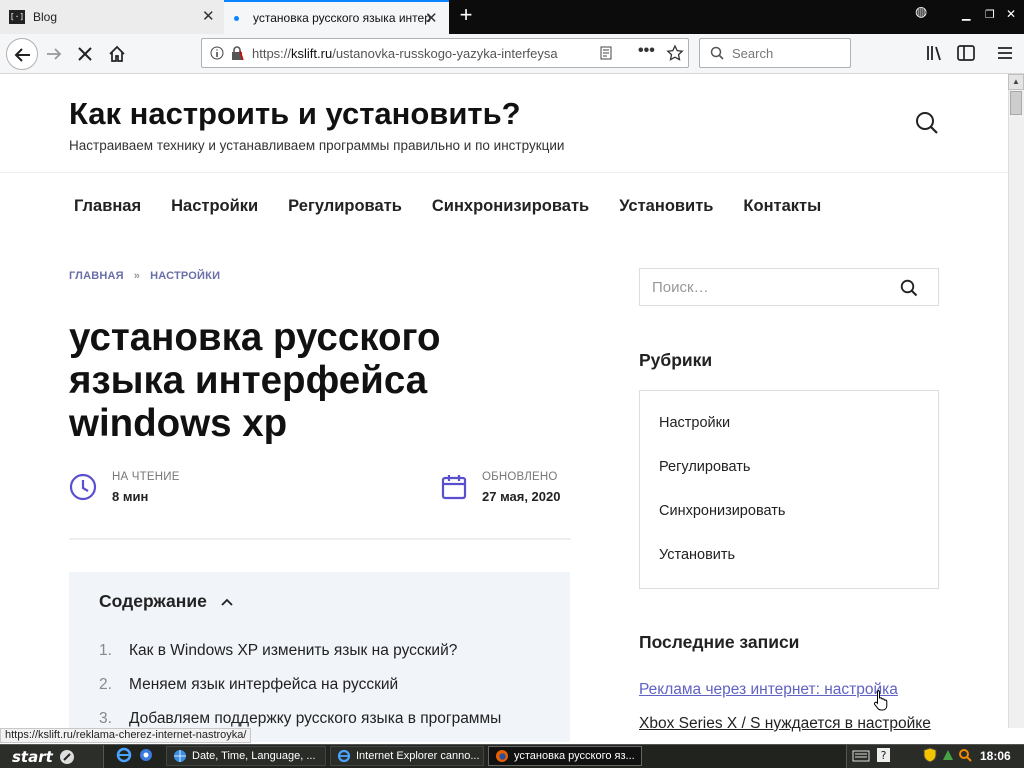 The height and width of the screenshot is (768, 1024). Describe the element at coordinates (105, 650) in the screenshot. I see `toc-number: 1.` at that location.